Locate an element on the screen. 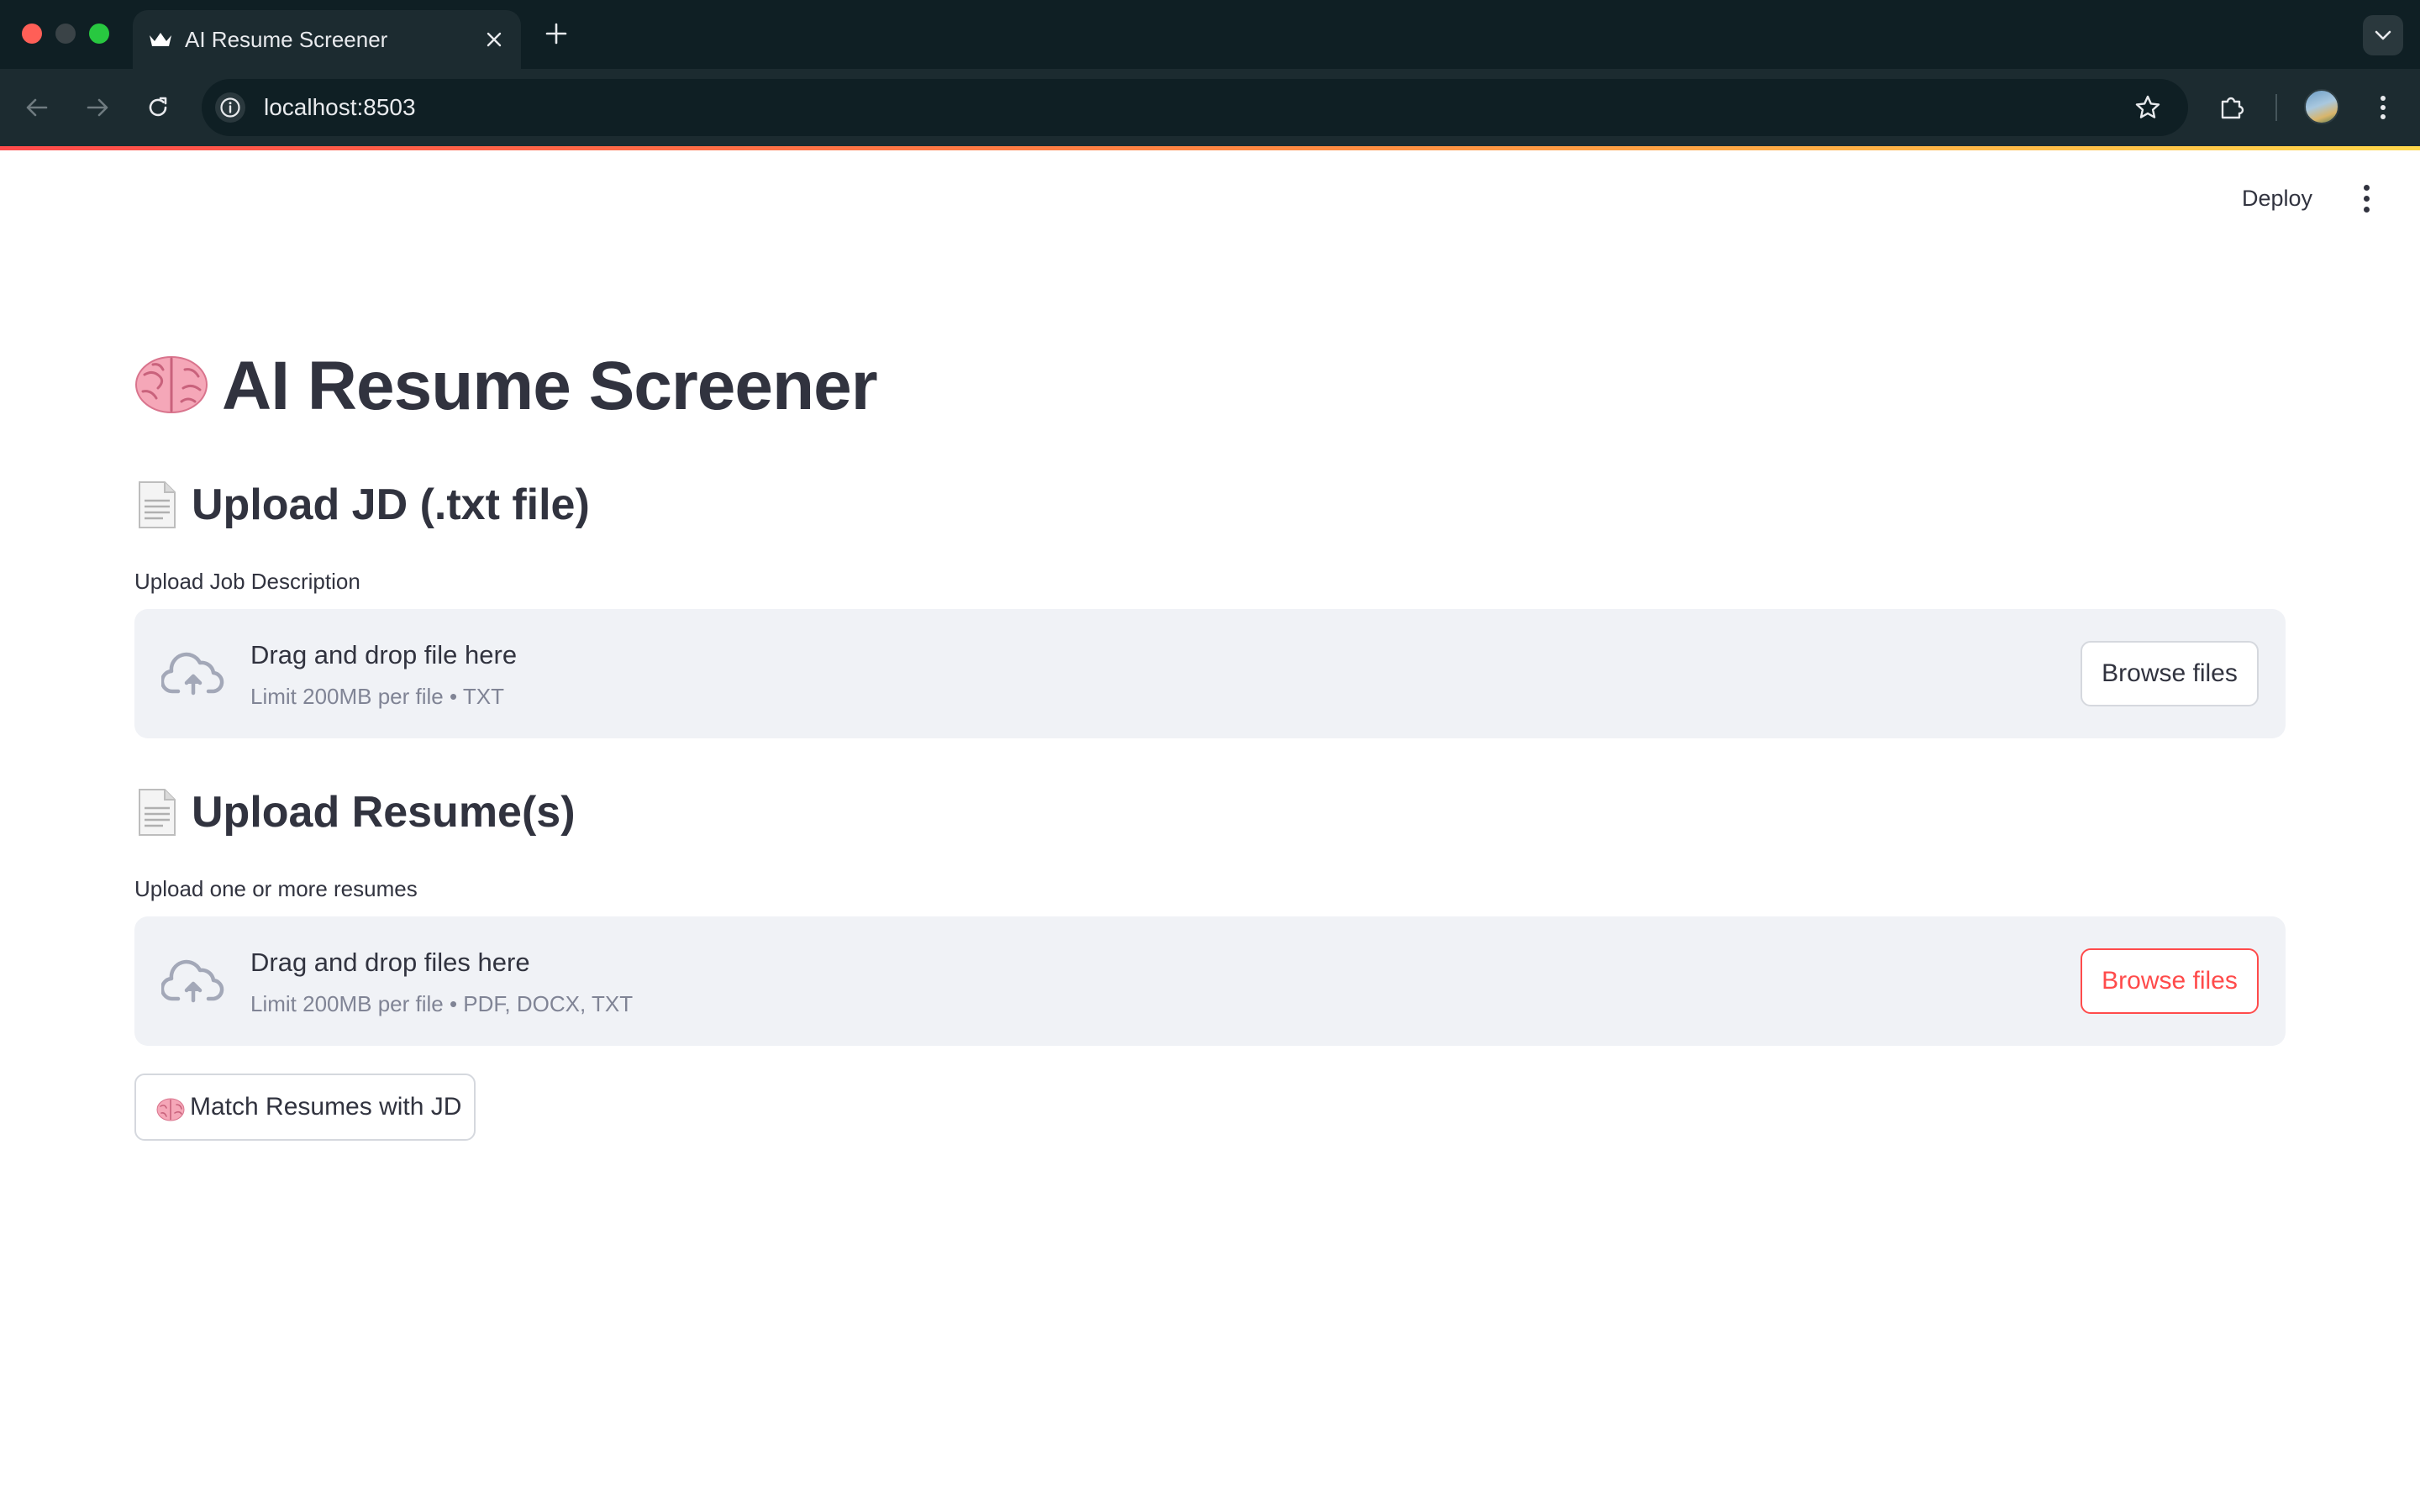  plus-icon is located at coordinates (556, 33).